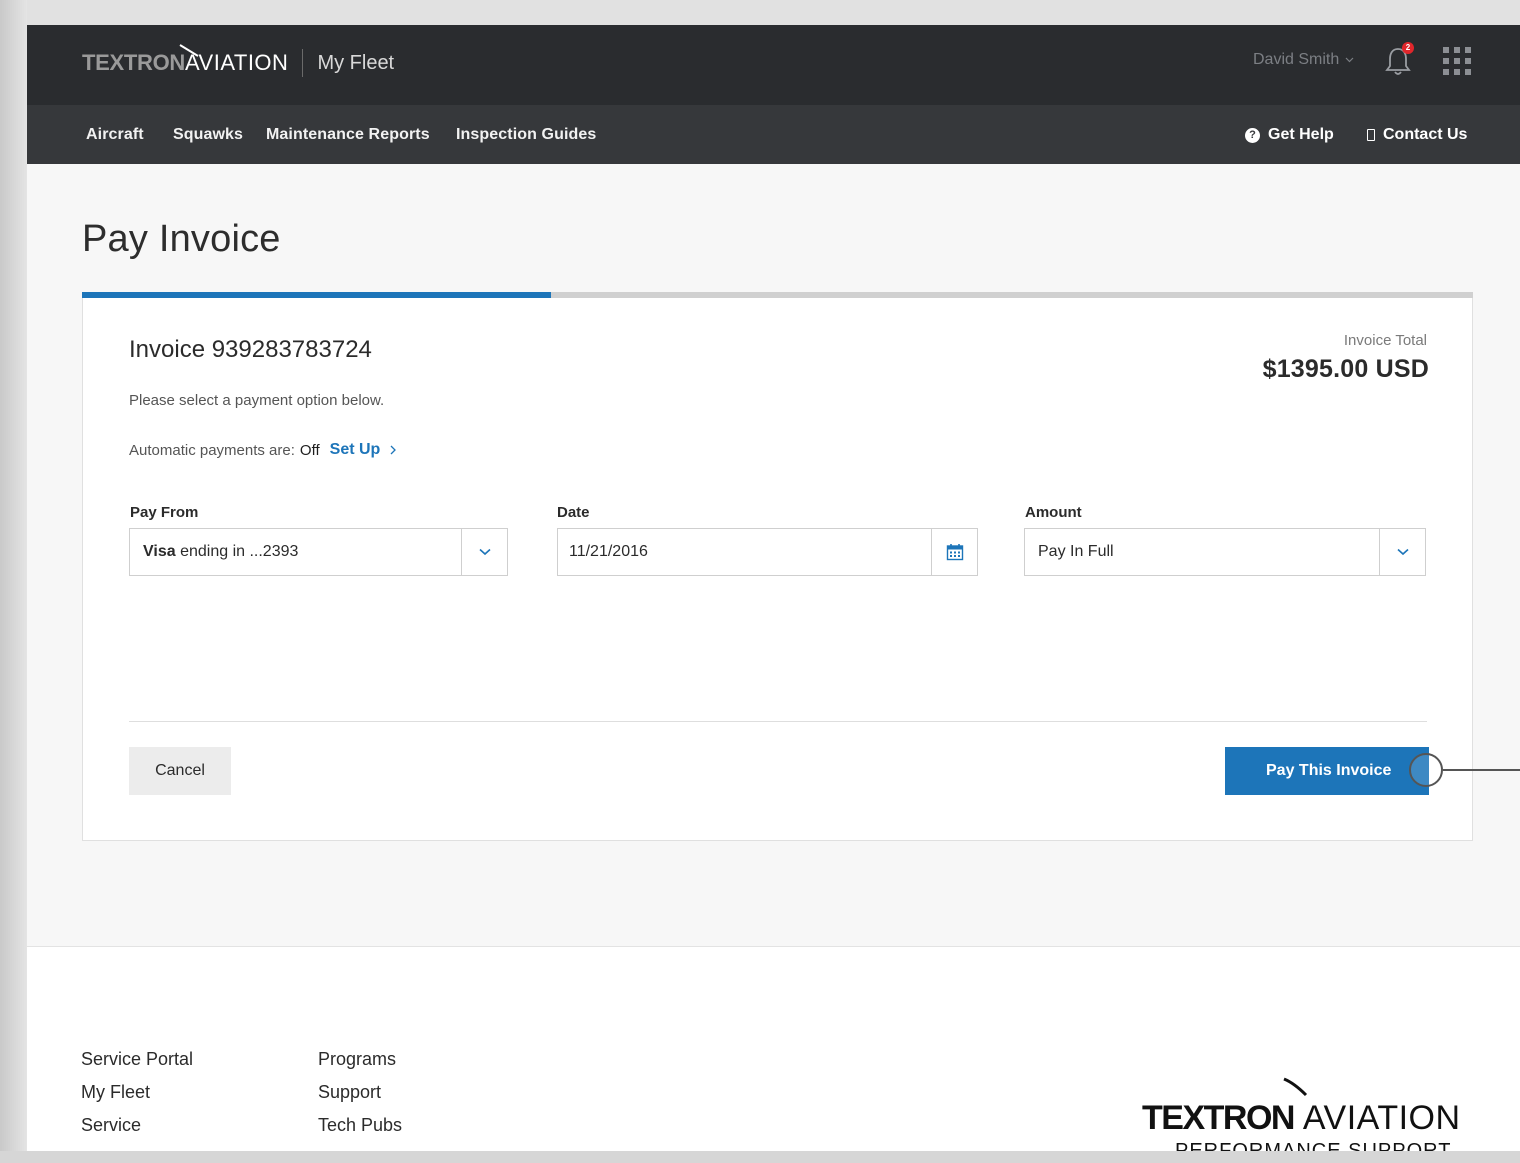 This screenshot has width=1520, height=1163. Describe the element at coordinates (1225, 552) in the screenshot. I see `amount-select: Pay In Full` at that location.